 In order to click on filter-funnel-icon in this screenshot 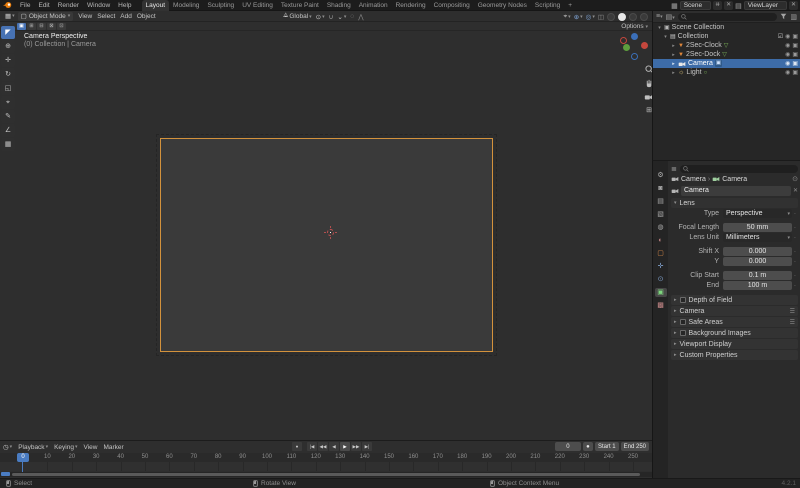, I will do `click(783, 16)`.